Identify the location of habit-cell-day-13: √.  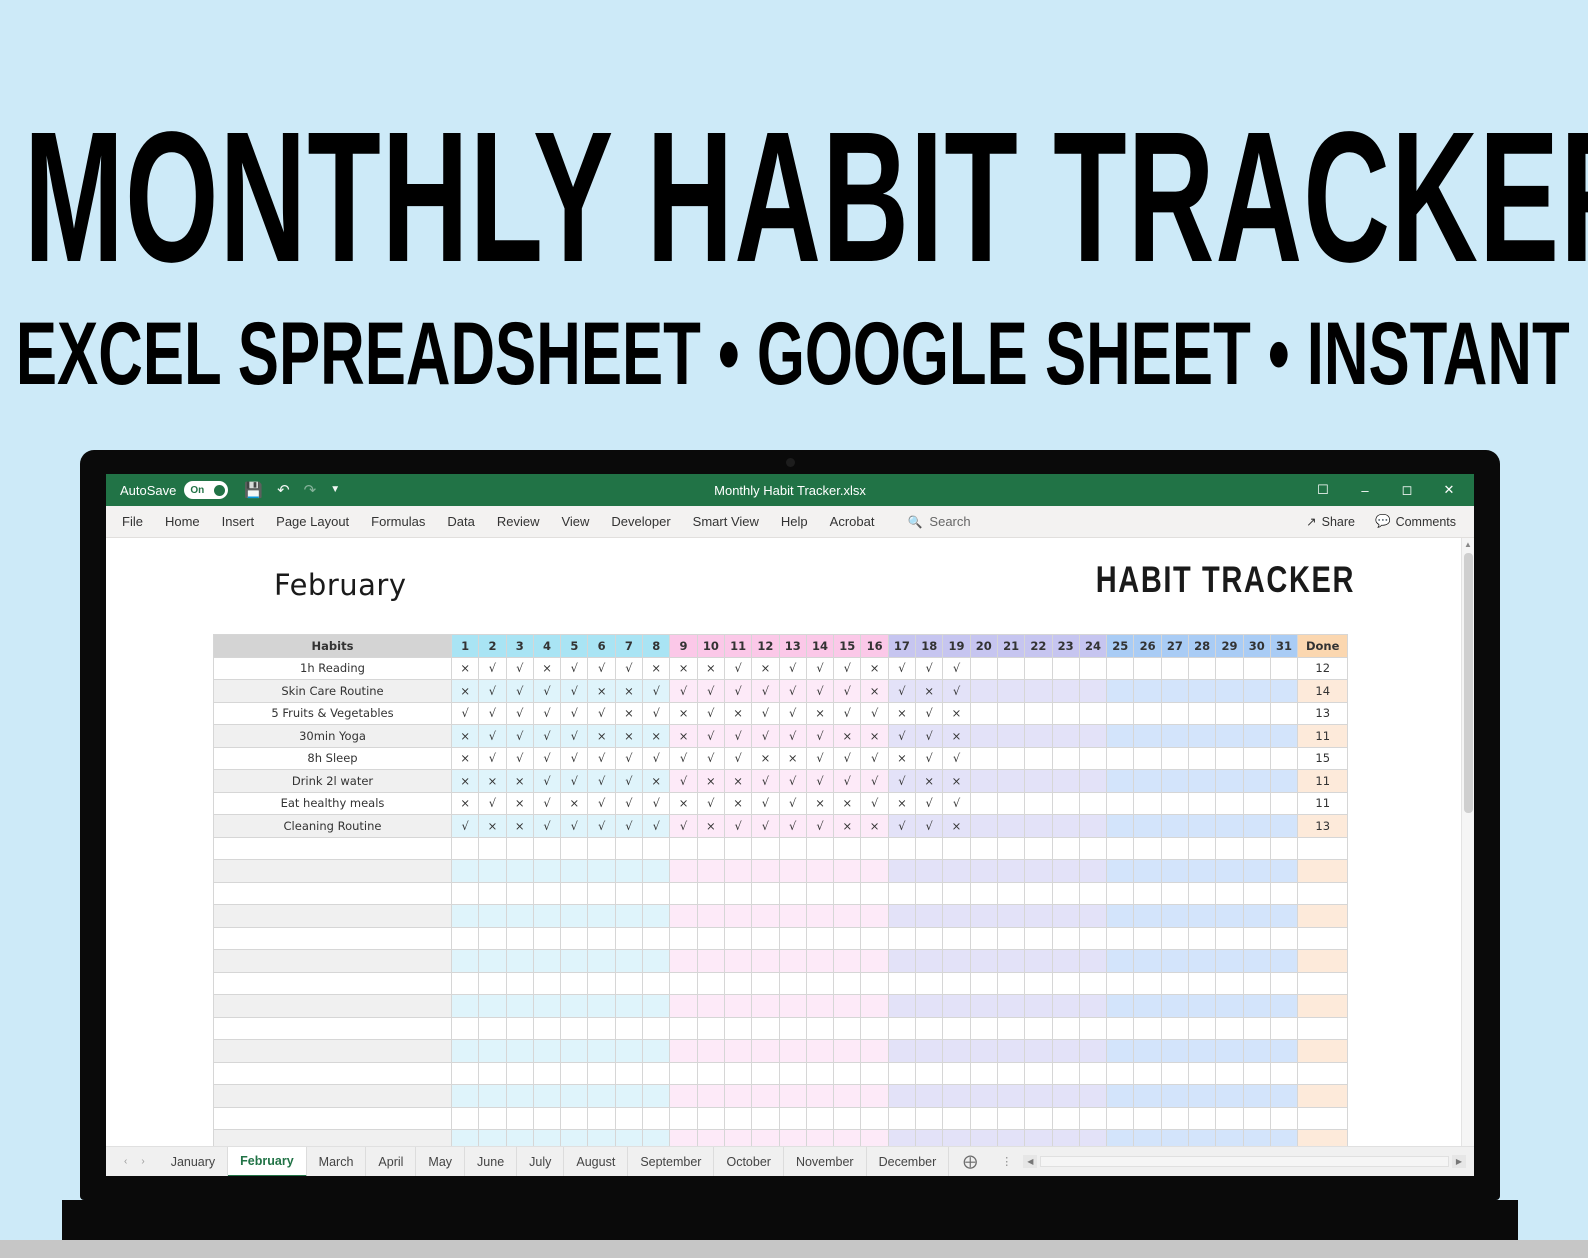
(792, 826).